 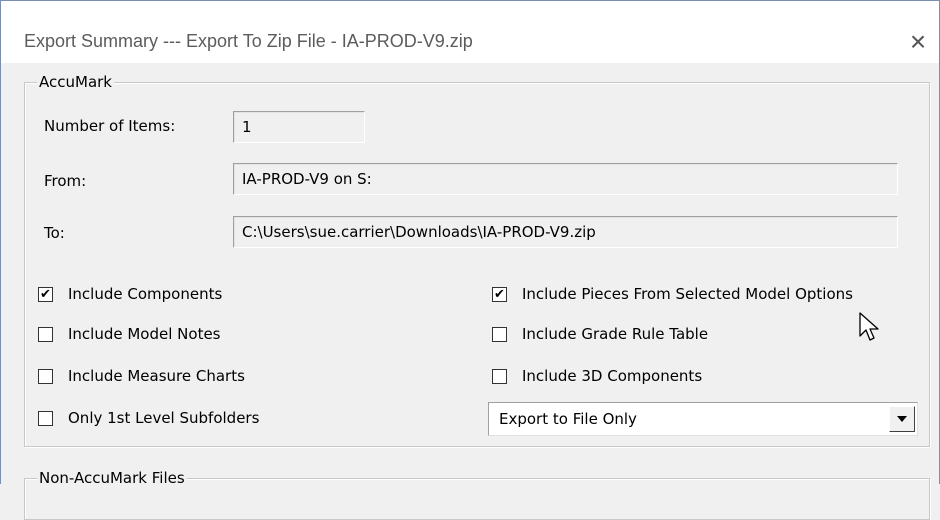 I want to click on include-grade-rule-table-label: Include Grade Rule Table, so click(x=615, y=334).